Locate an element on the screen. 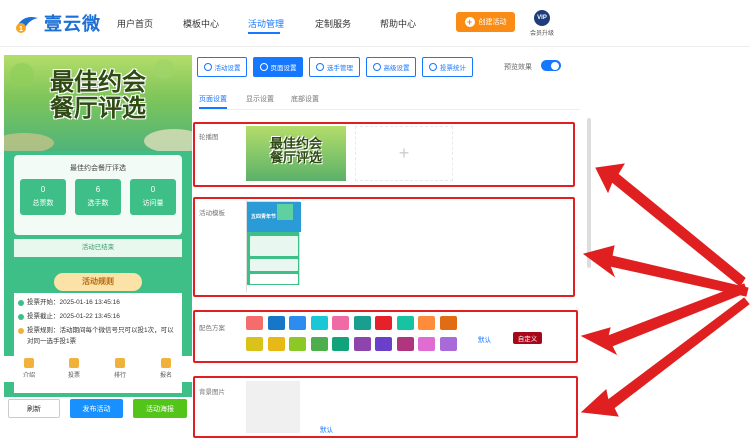  trophy-icon is located at coordinates (120, 363).